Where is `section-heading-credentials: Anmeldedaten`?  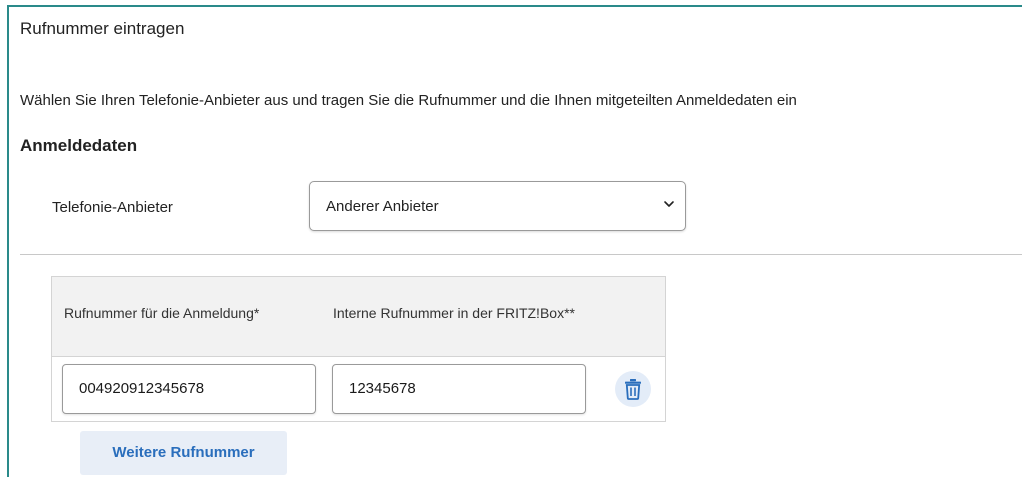 section-heading-credentials: Anmeldedaten is located at coordinates (79, 145).